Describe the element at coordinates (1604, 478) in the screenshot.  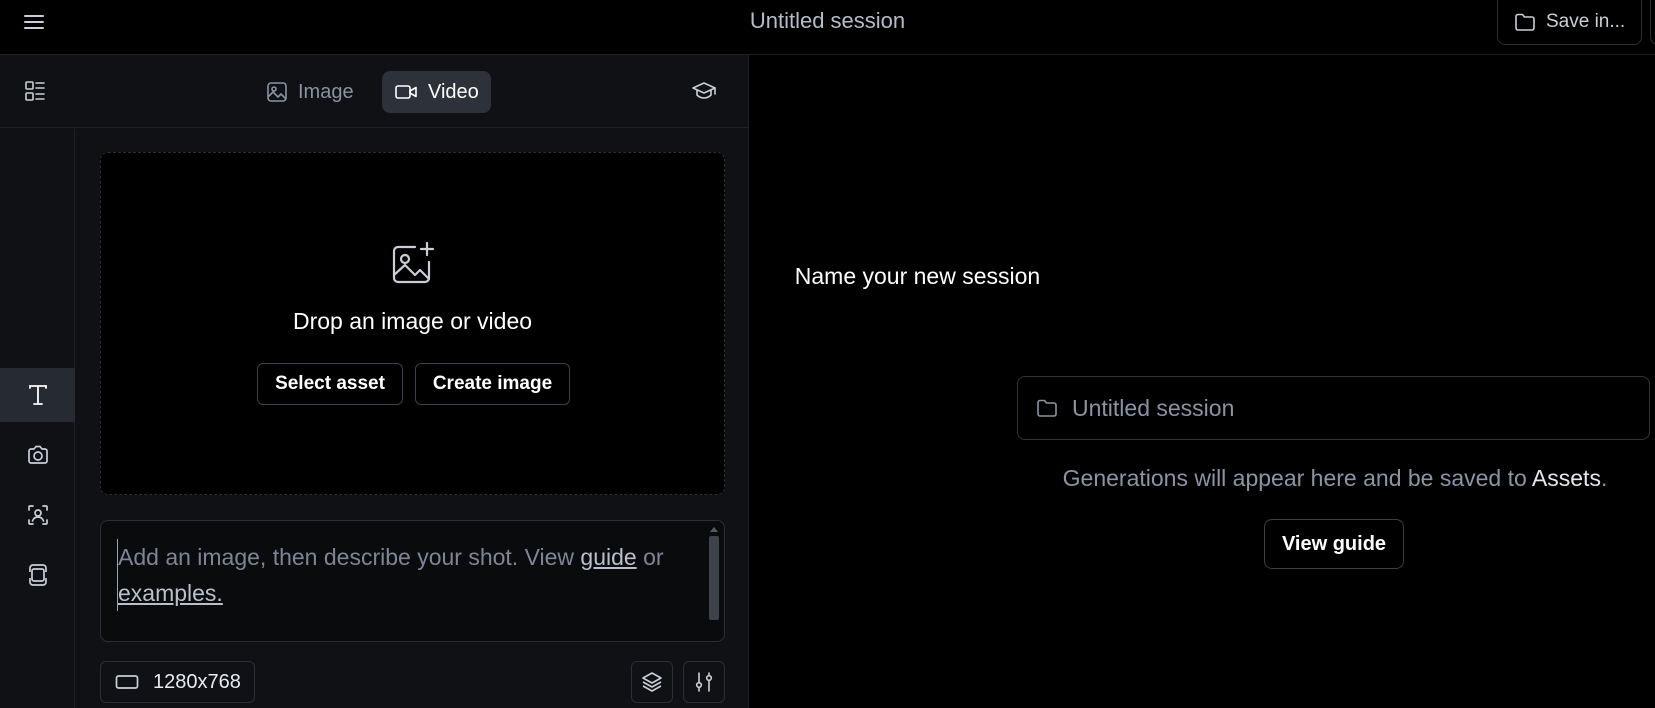
I see `generations-note-end: .` at that location.